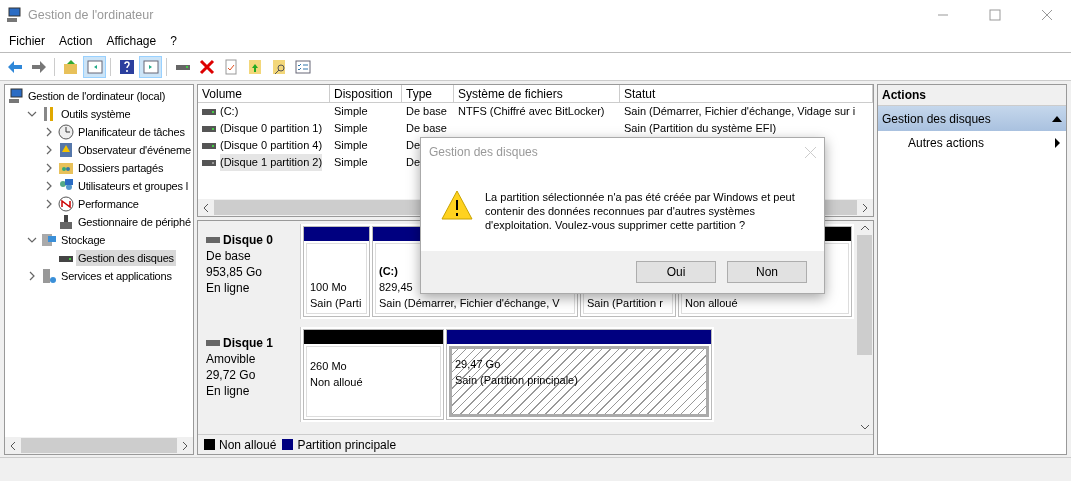 This screenshot has width=1071, height=481. I want to click on partition-info: 29,47 Go, so click(478, 364).